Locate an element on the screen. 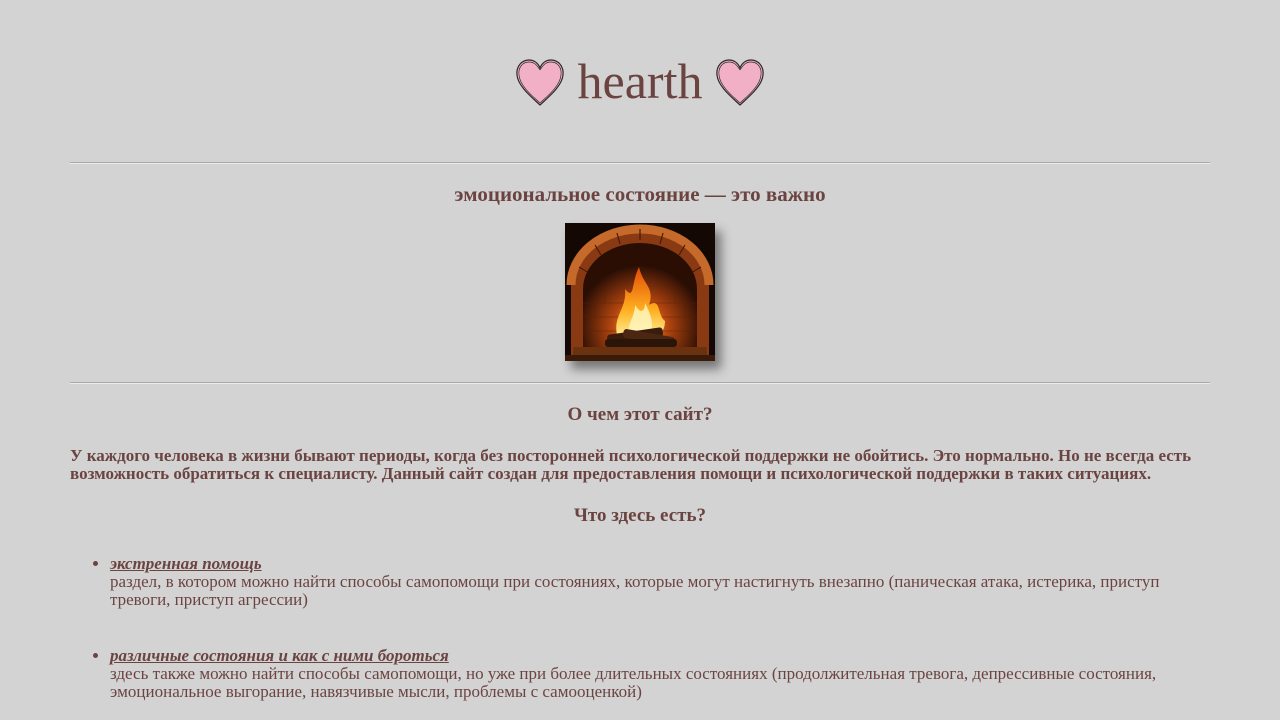 Image resolution: width=1280 pixels, height=720 pixels. emergency-help-link: экстренная помощь is located at coordinates (186, 563).